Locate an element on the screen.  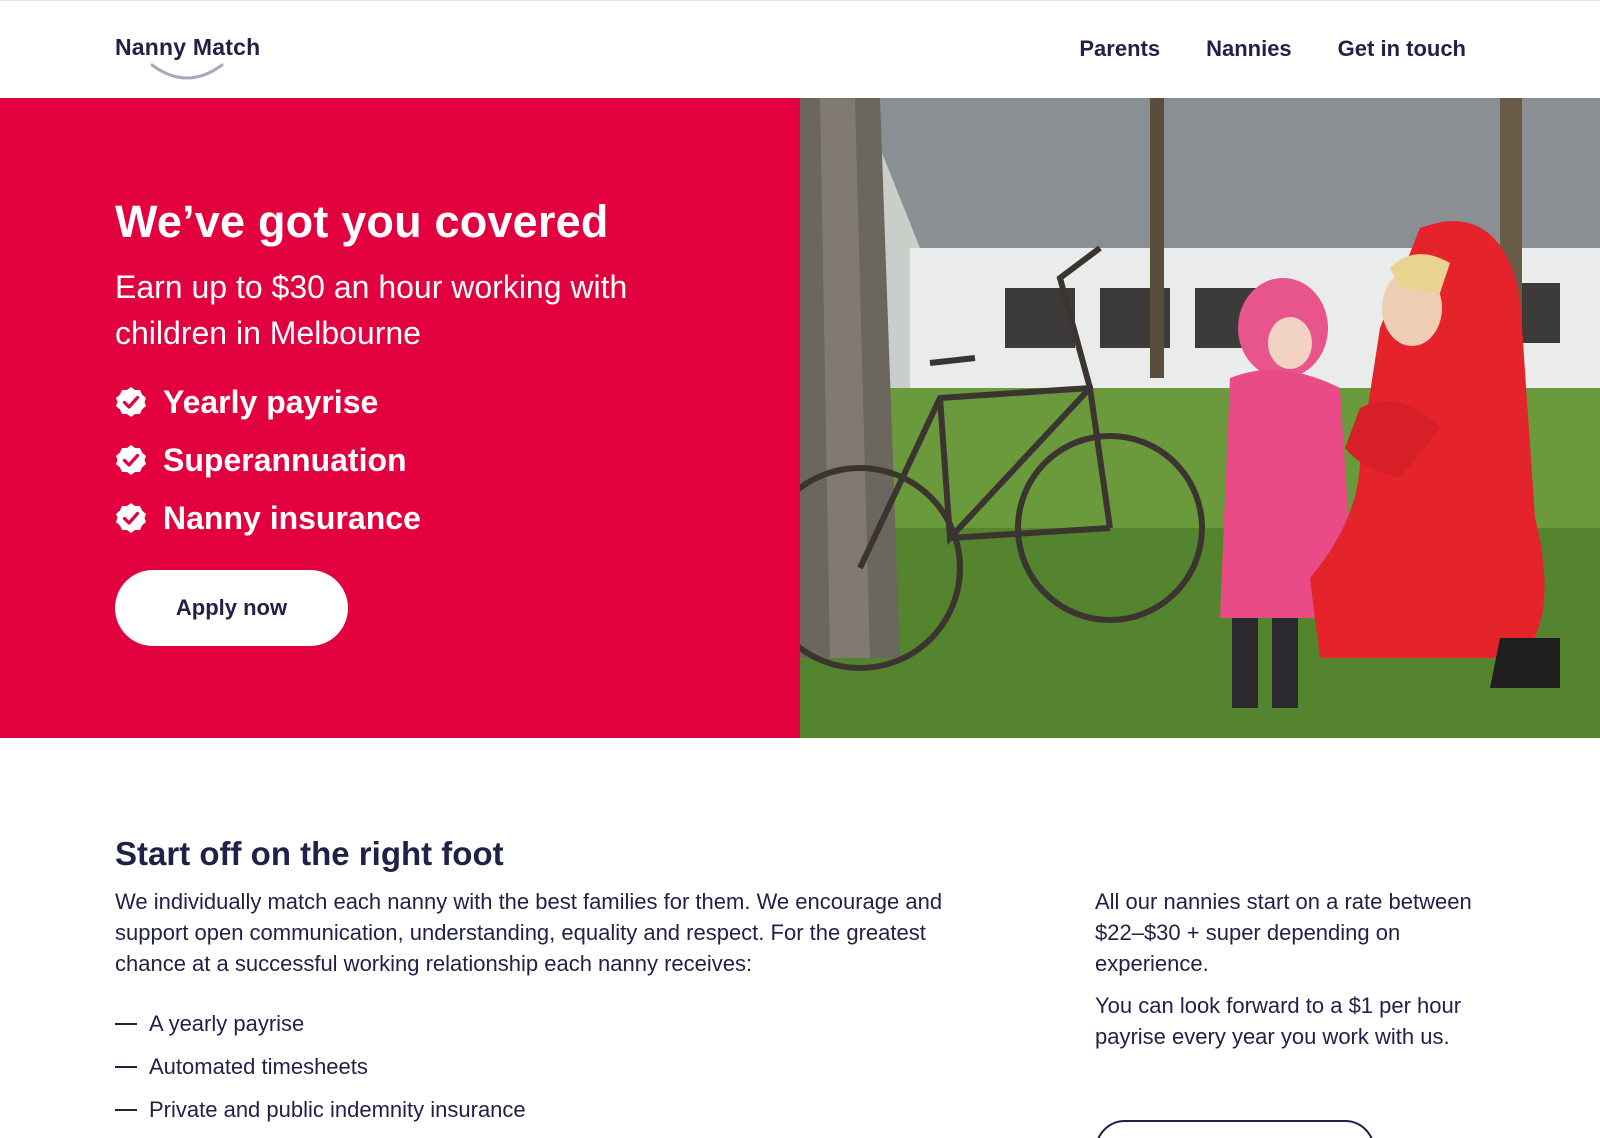
list-item: Automated timesheets is located at coordinates (320, 1066).